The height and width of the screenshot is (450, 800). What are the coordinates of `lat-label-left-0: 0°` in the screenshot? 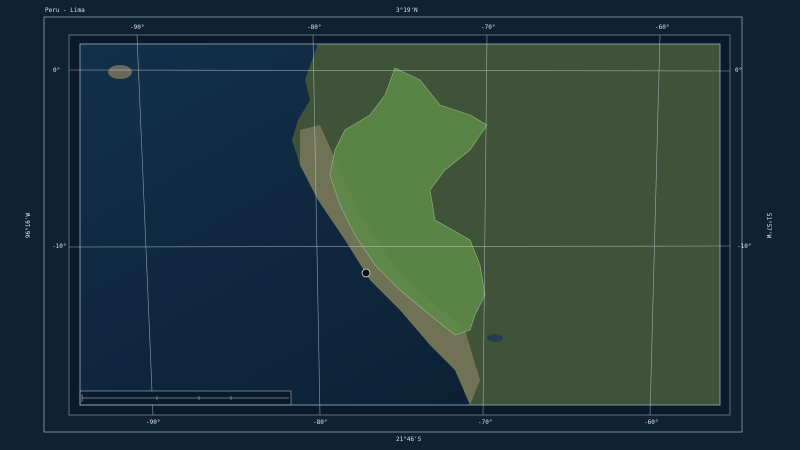 It's located at (57, 70).